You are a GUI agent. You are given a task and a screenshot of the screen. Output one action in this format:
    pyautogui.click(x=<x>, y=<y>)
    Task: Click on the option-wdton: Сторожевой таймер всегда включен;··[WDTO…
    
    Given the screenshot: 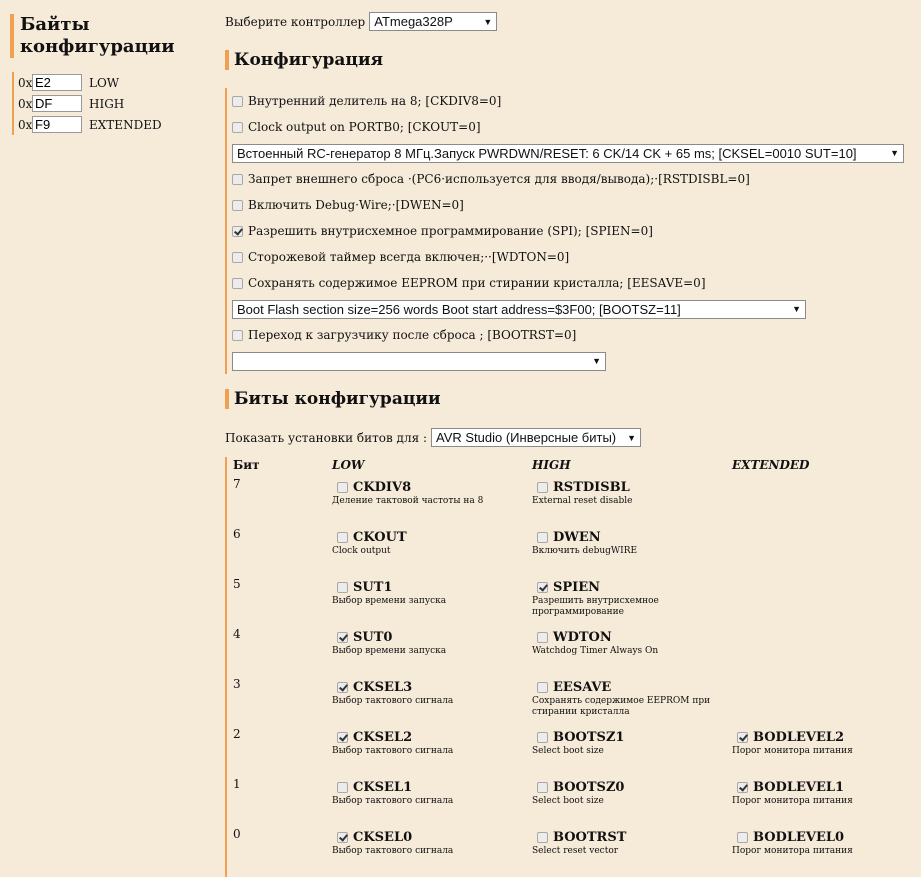 What is the action you would take?
    pyautogui.click(x=572, y=257)
    